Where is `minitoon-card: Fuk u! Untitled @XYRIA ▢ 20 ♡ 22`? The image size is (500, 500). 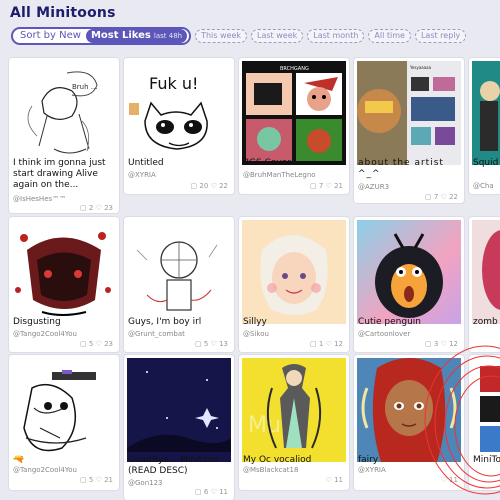 minitoon-card: Fuk u! Untitled @XYRIA ▢ 20 ♡ 22 is located at coordinates (179, 126).